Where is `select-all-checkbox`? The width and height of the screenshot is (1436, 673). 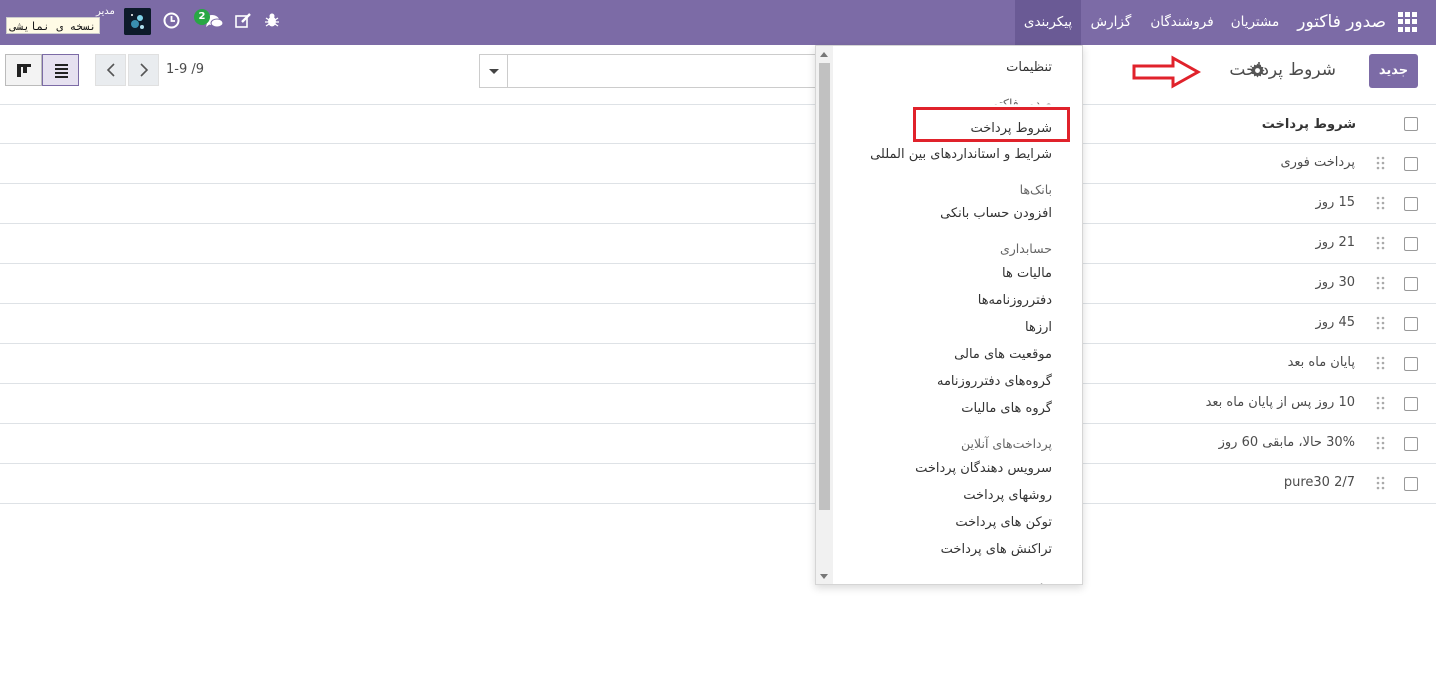
select-all-checkbox is located at coordinates (1411, 124).